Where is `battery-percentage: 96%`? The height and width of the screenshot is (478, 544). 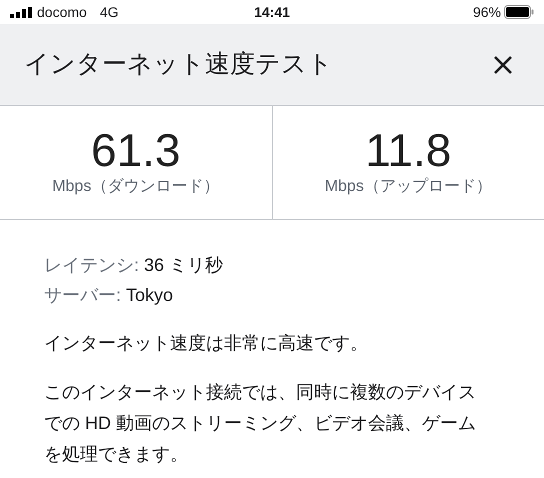 battery-percentage: 96% is located at coordinates (486, 12).